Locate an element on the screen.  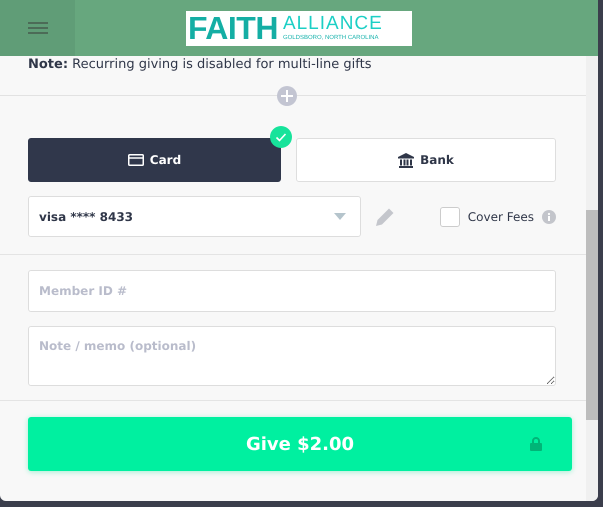
menu-icon is located at coordinates (38, 28).